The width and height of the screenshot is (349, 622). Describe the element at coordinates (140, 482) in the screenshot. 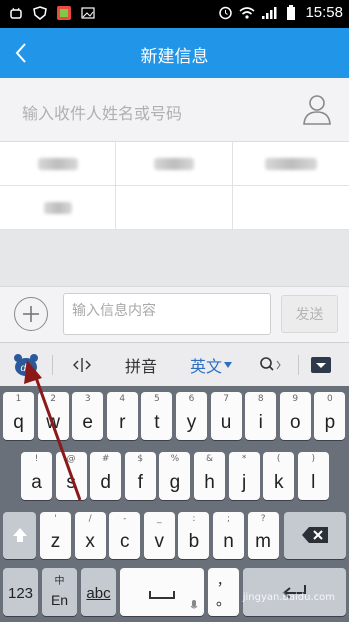

I see `key-label: f` at that location.